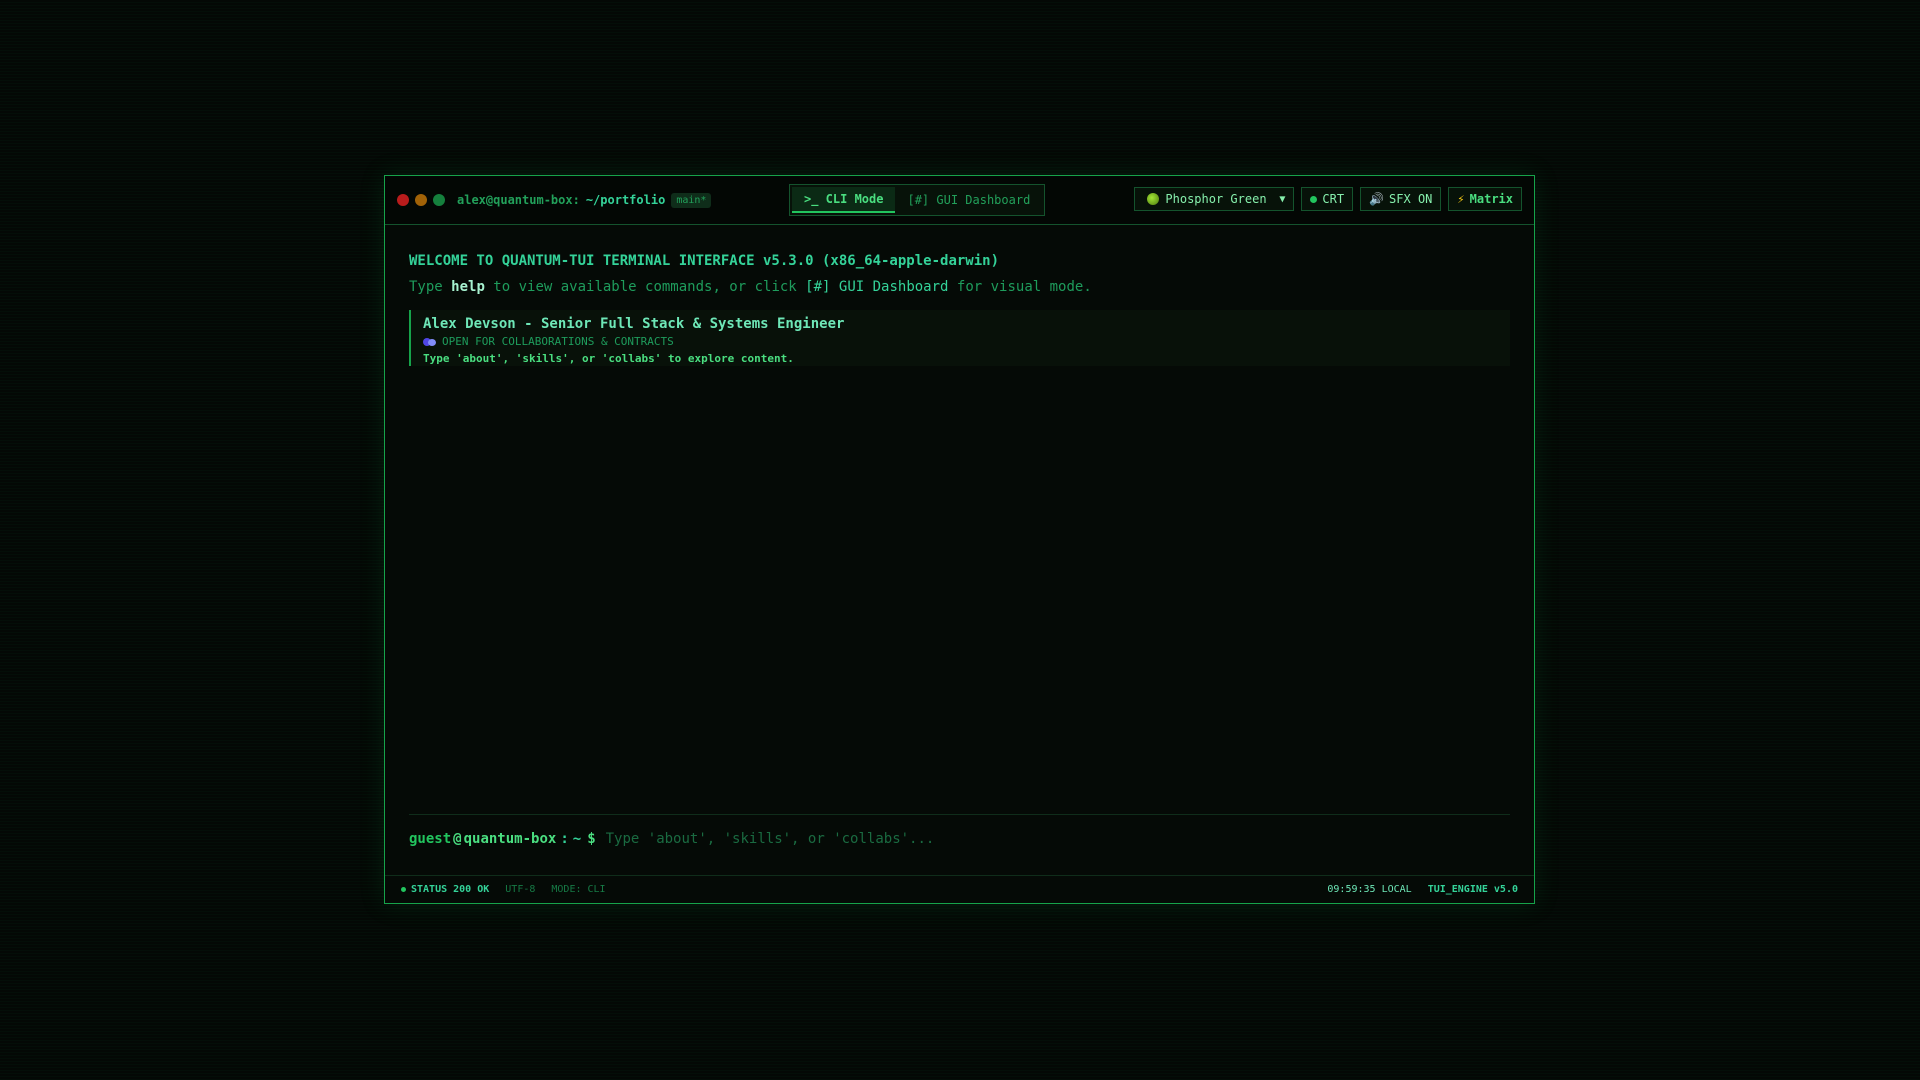 The width and height of the screenshot is (1920, 1080). Describe the element at coordinates (1314, 199) in the screenshot. I see `crt-status-led-icon` at that location.